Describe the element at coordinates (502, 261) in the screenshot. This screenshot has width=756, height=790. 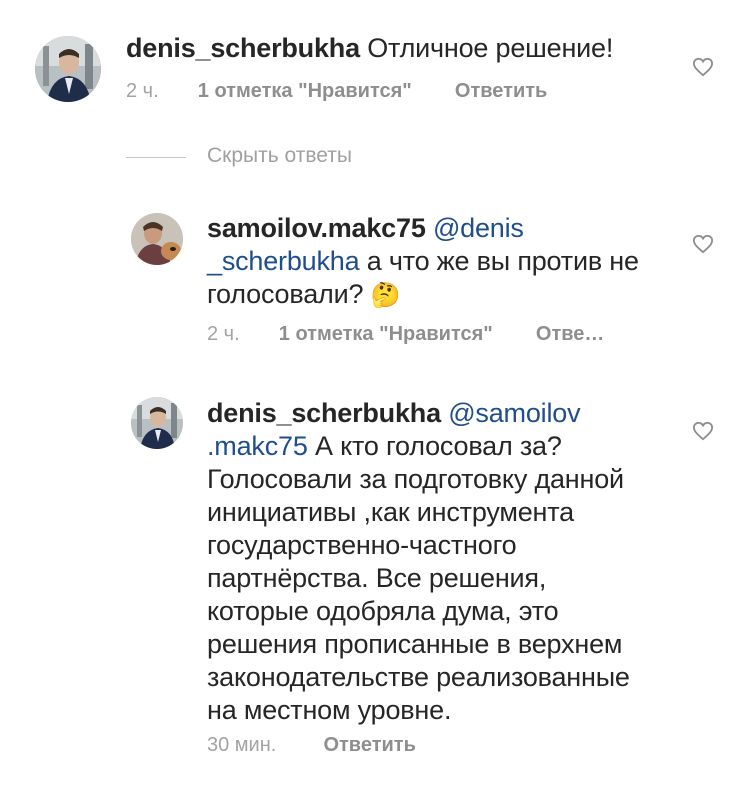
I see `comment-body: а что же вы против не` at that location.